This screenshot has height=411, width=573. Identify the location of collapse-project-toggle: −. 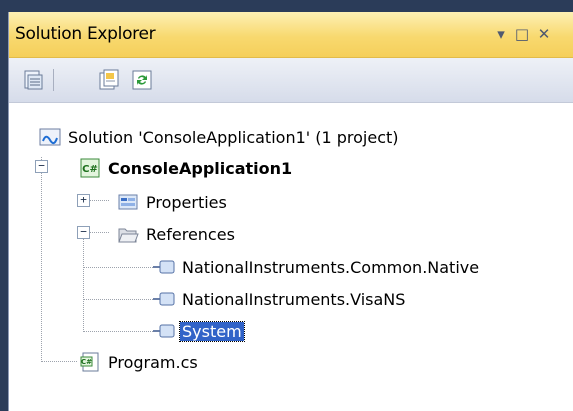
(41, 166).